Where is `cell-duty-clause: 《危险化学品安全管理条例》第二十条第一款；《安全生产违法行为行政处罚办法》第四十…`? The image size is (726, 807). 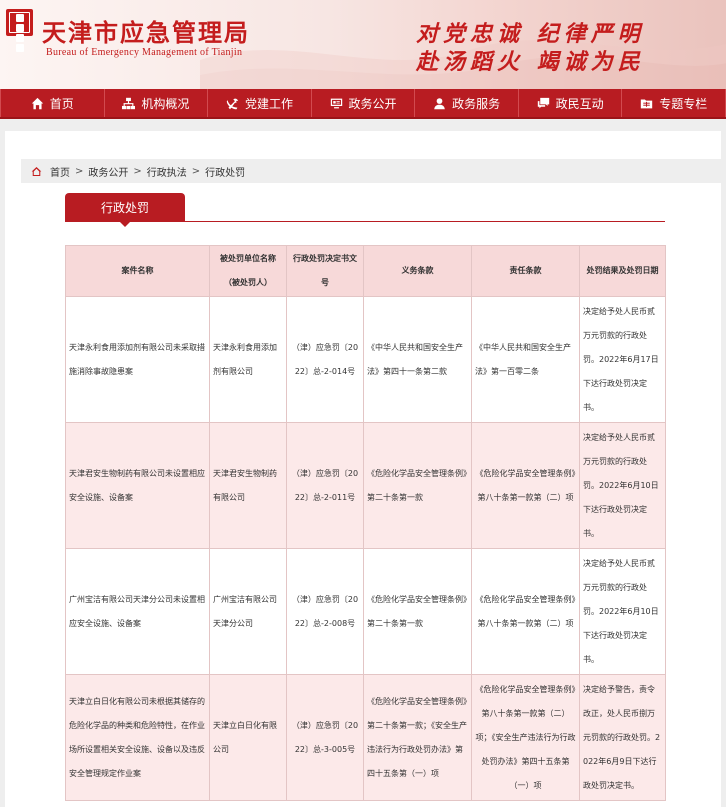 cell-duty-clause: 《危险化学品安全管理条例》第二十条第一款；《安全生产违法行为行政处罚办法》第四十… is located at coordinates (417, 737).